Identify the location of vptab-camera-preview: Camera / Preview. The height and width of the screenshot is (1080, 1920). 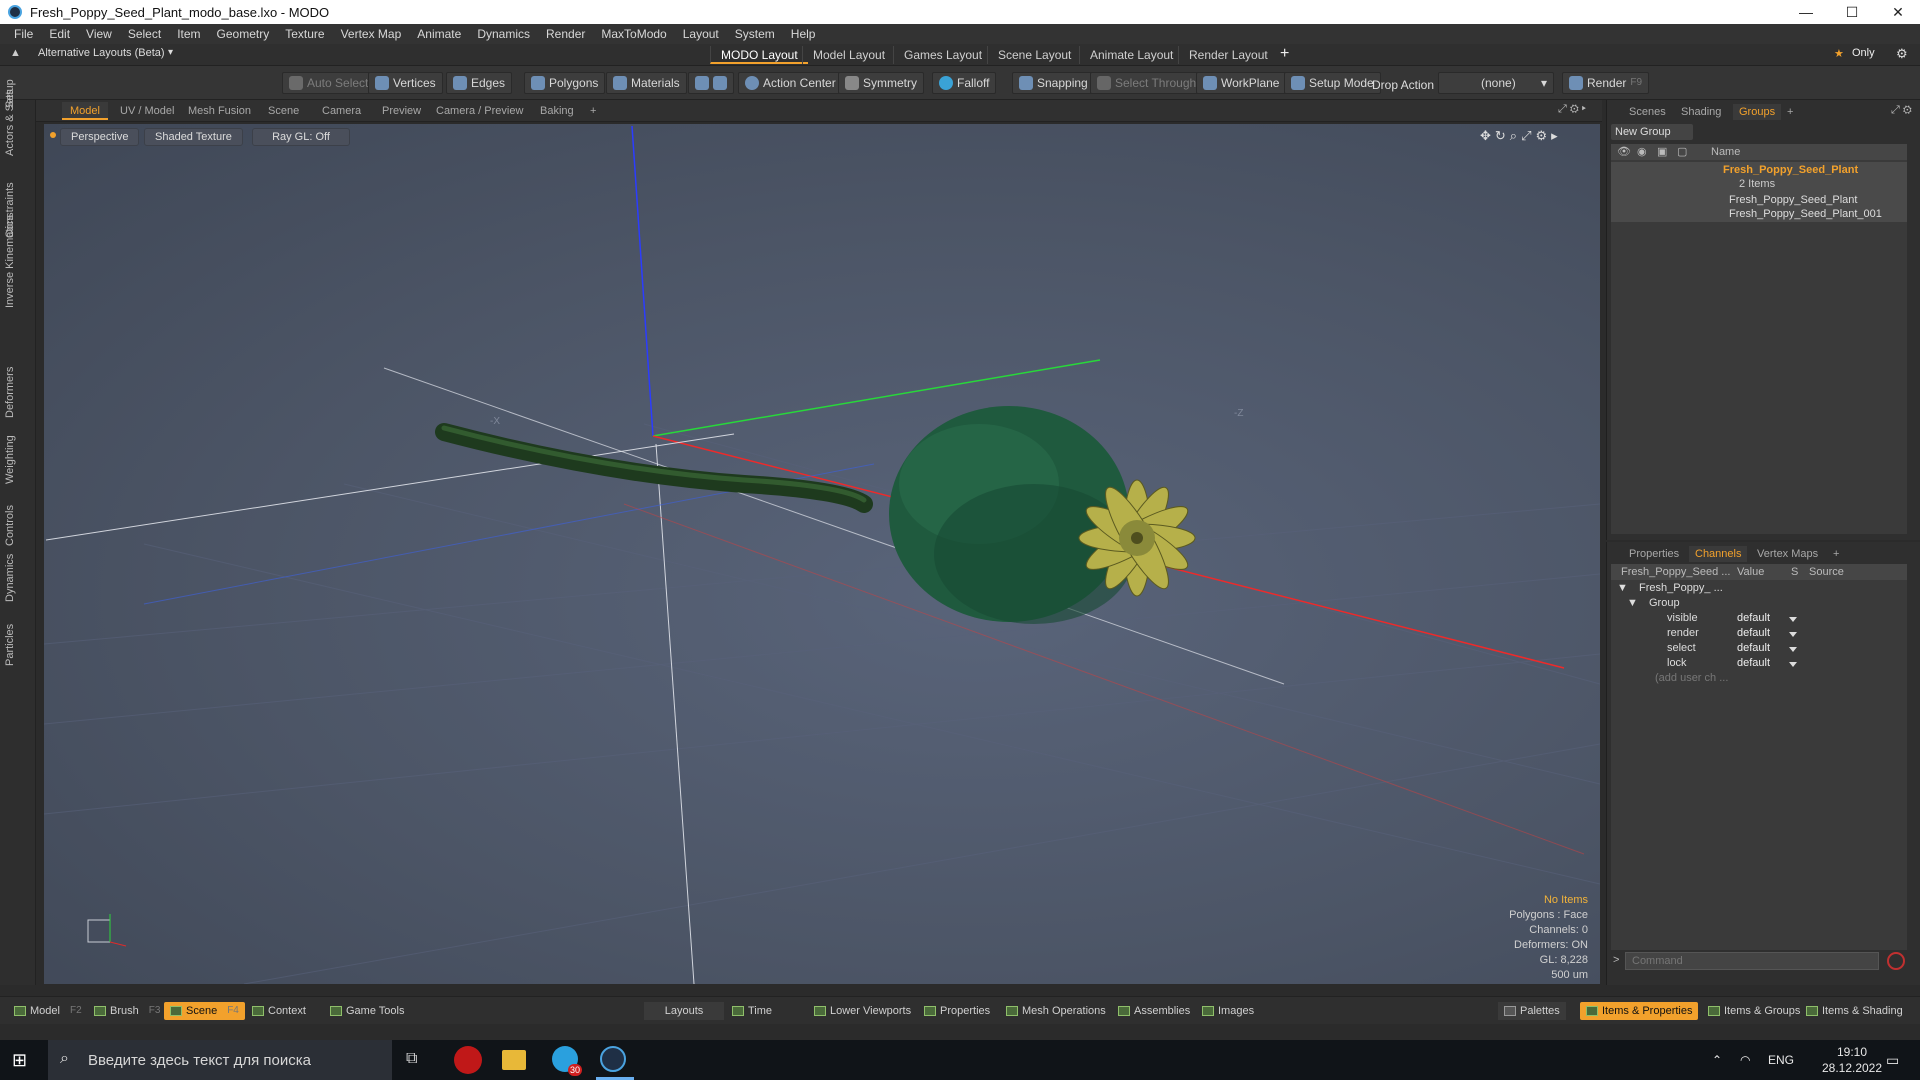
(479, 111).